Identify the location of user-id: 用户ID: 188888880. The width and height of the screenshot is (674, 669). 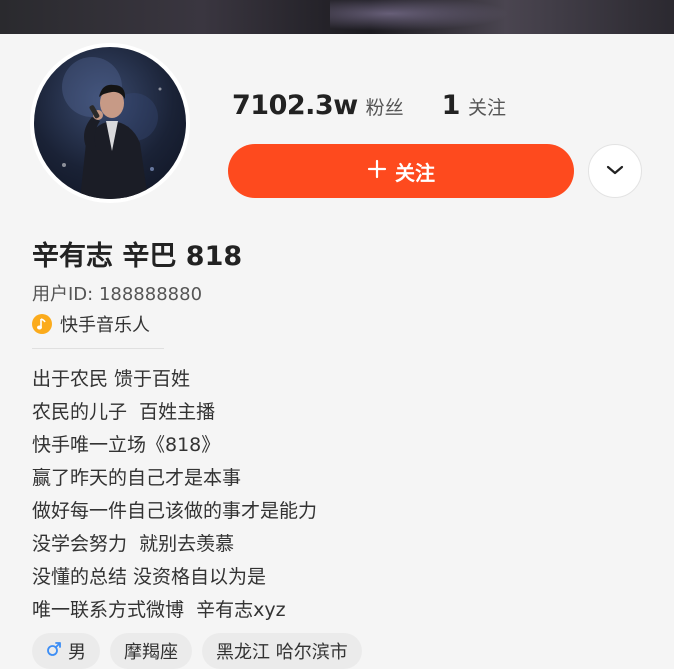
(117, 294).